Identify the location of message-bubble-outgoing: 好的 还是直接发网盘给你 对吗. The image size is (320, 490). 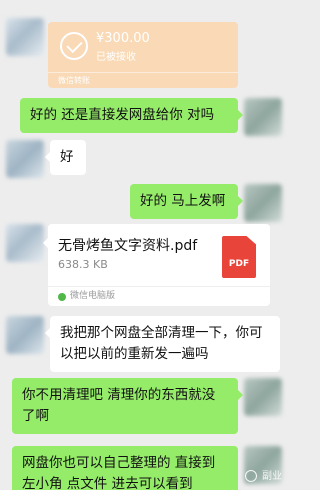
(131, 115).